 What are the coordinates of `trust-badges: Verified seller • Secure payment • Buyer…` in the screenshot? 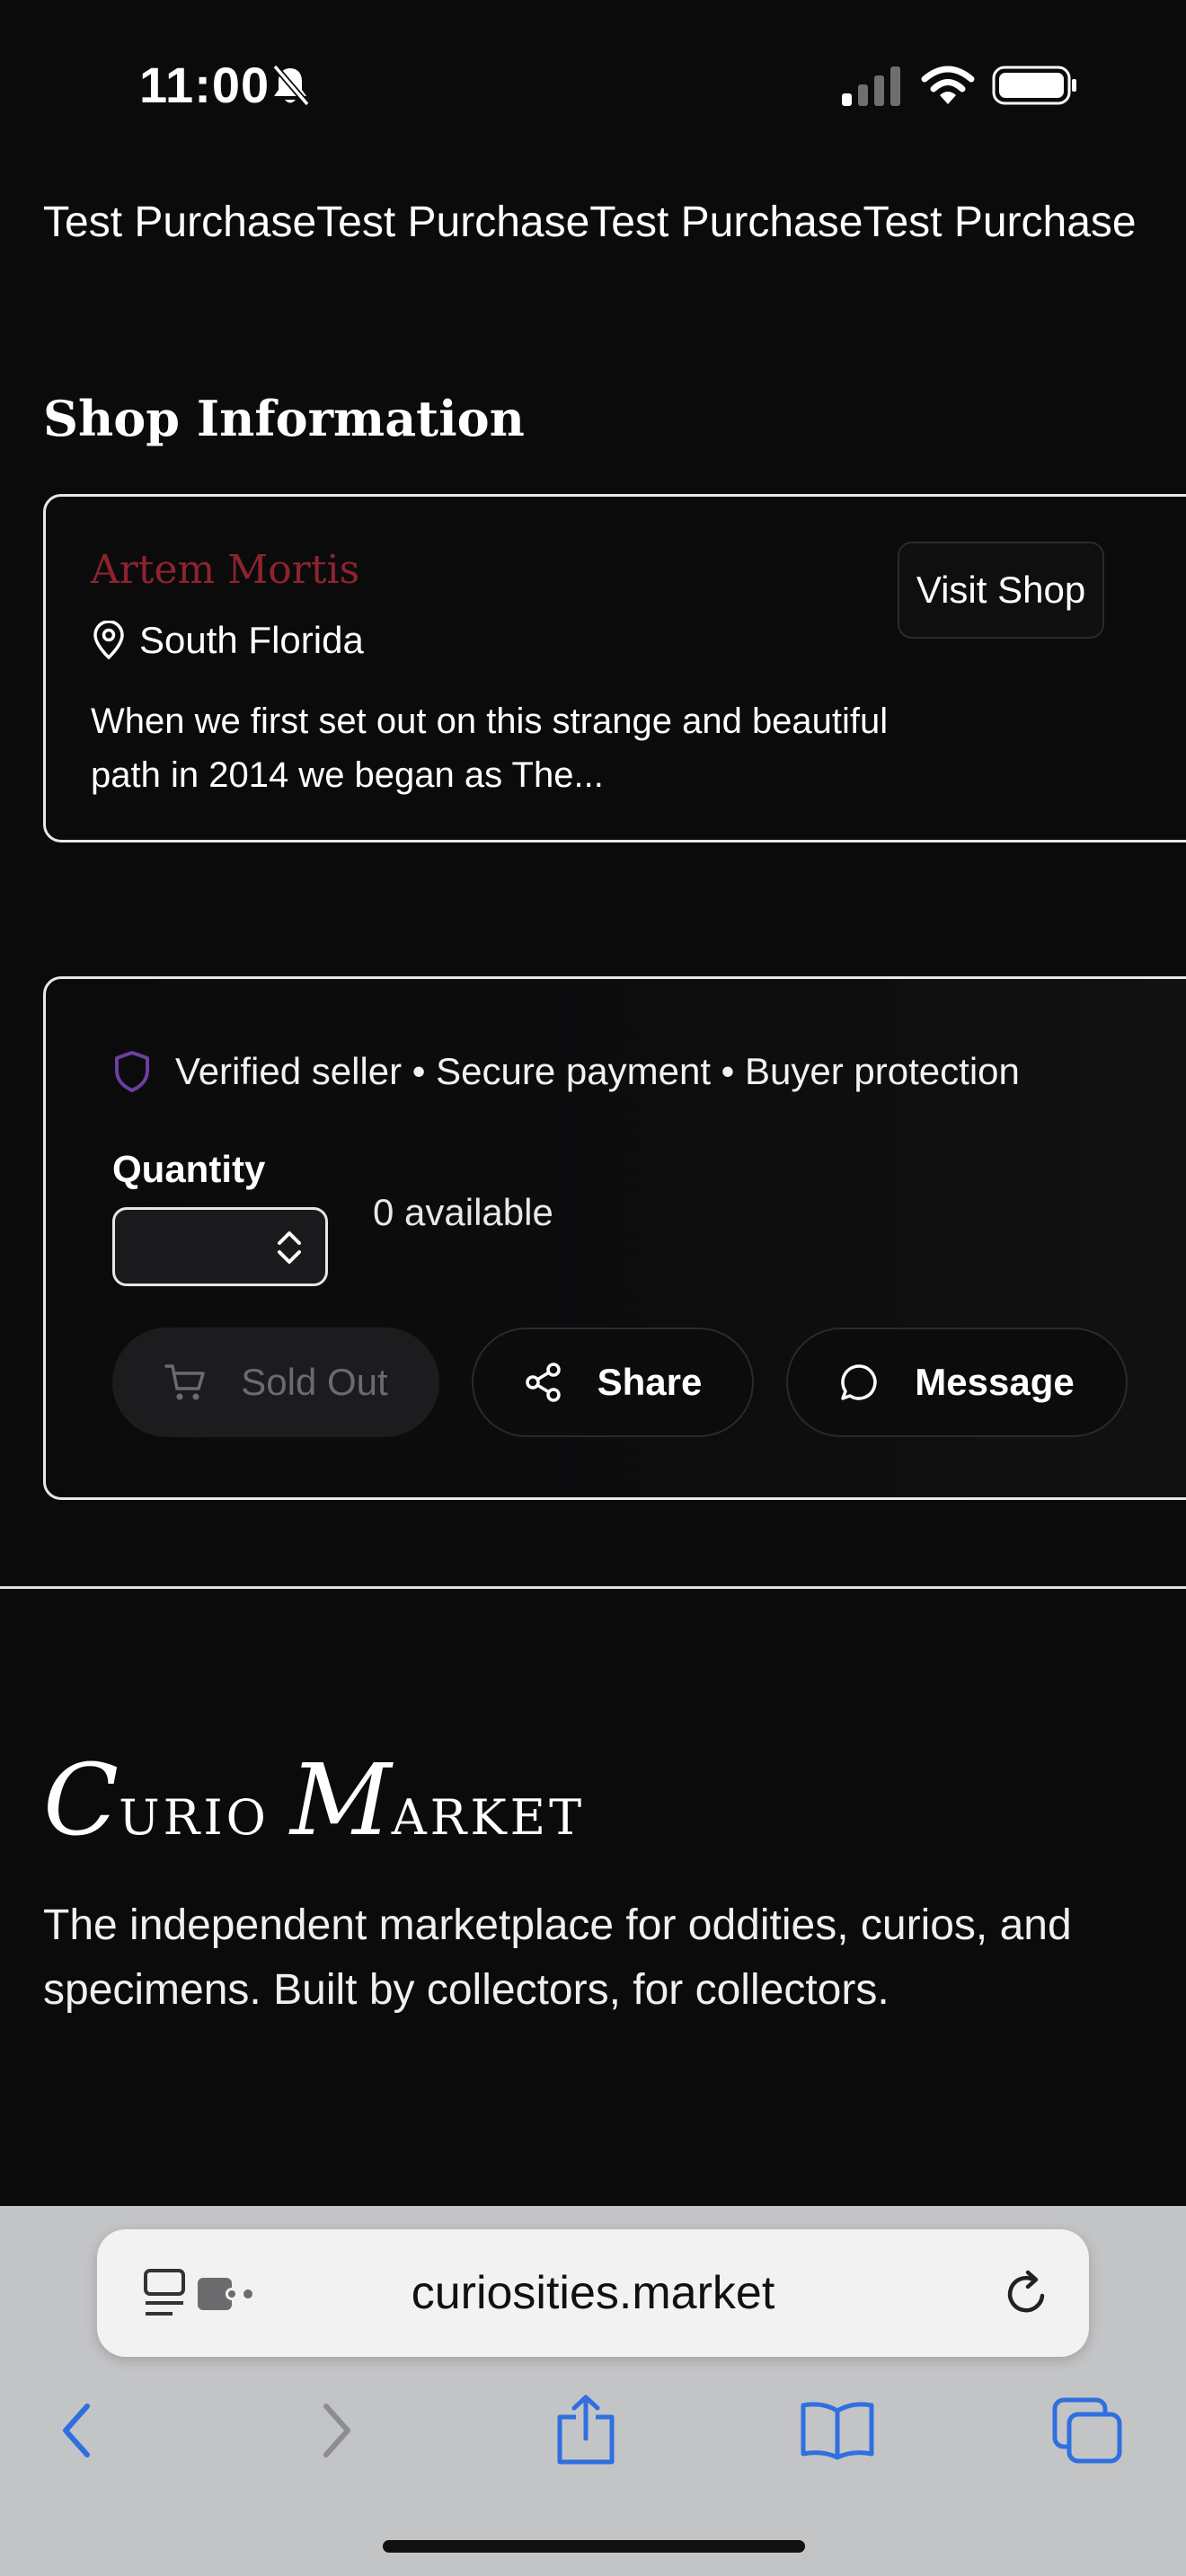 It's located at (566, 1071).